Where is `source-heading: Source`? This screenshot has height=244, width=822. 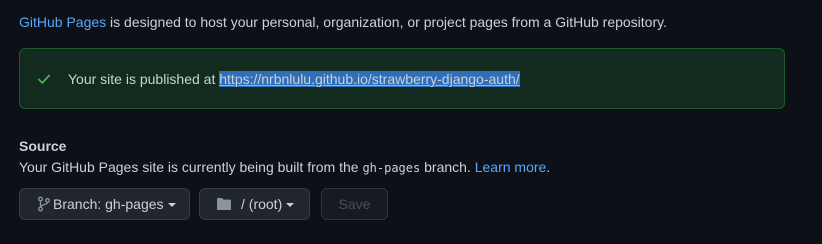
source-heading: Source is located at coordinates (43, 146).